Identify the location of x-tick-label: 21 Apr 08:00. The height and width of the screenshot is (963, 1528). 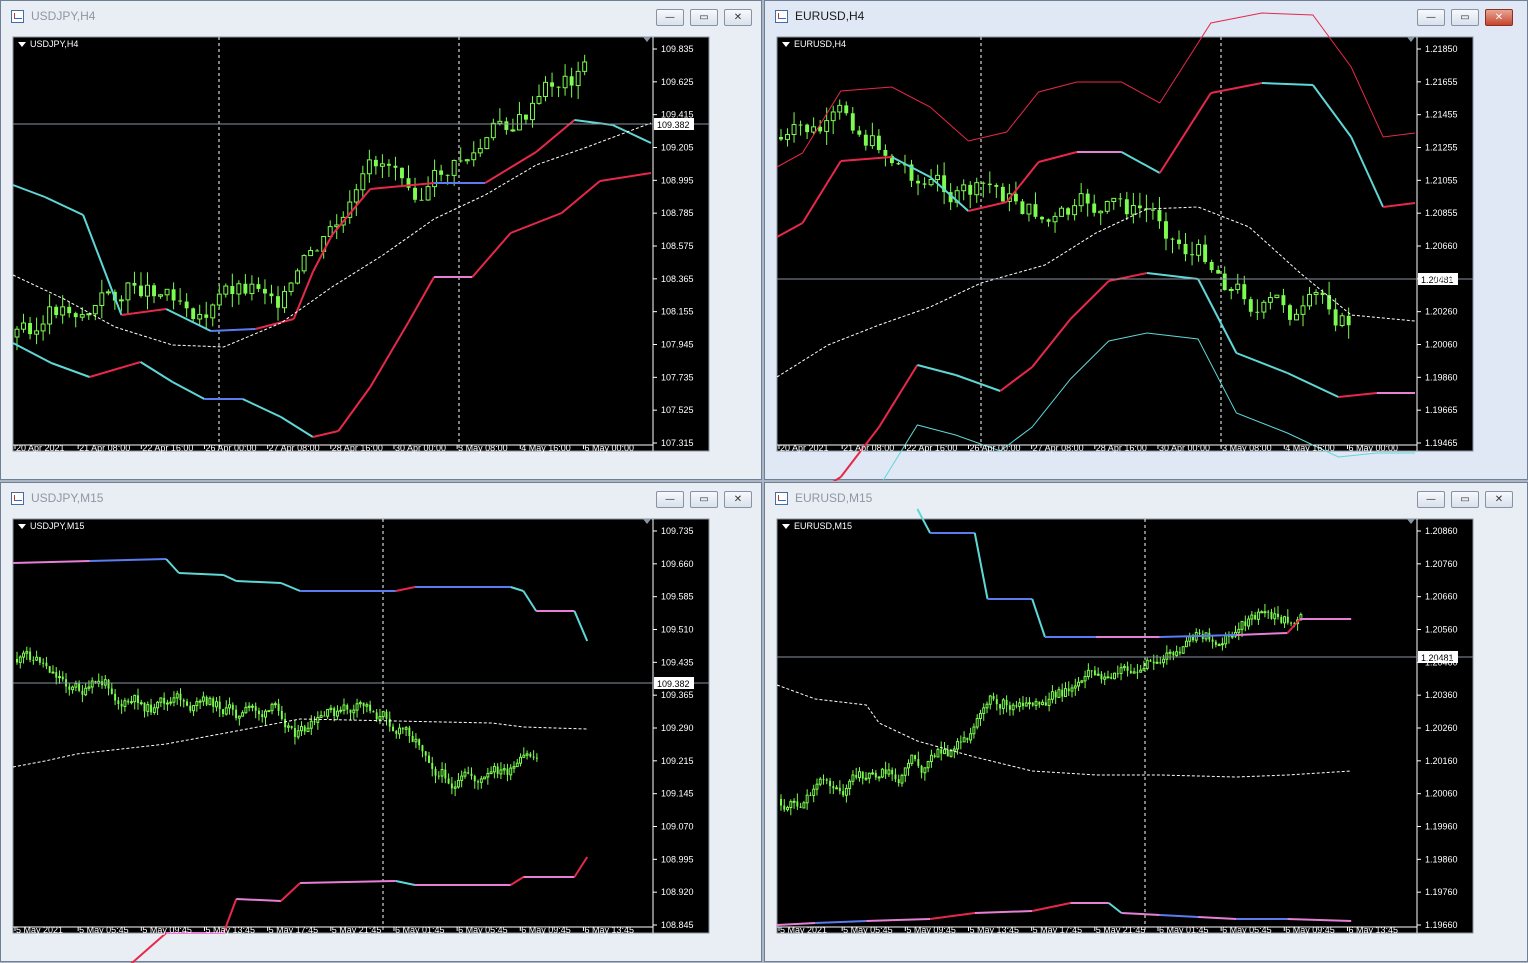
(868, 448).